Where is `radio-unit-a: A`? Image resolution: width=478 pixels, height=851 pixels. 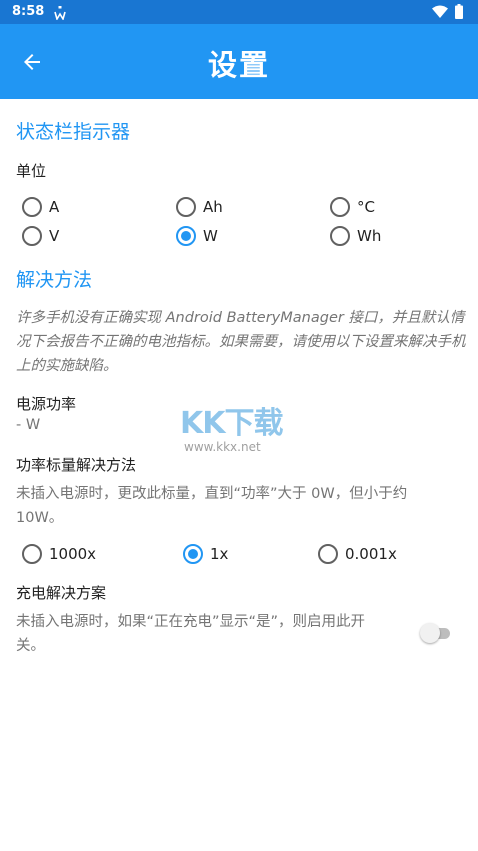
radio-unit-a: A is located at coordinates (40, 207).